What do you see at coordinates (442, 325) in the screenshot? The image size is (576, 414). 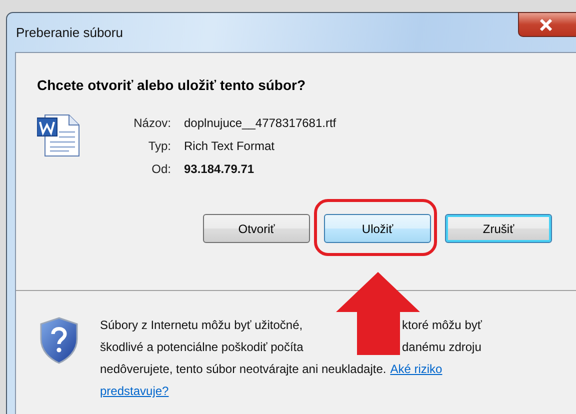 I see `warning-text: ktoré môžu byť` at bounding box center [442, 325].